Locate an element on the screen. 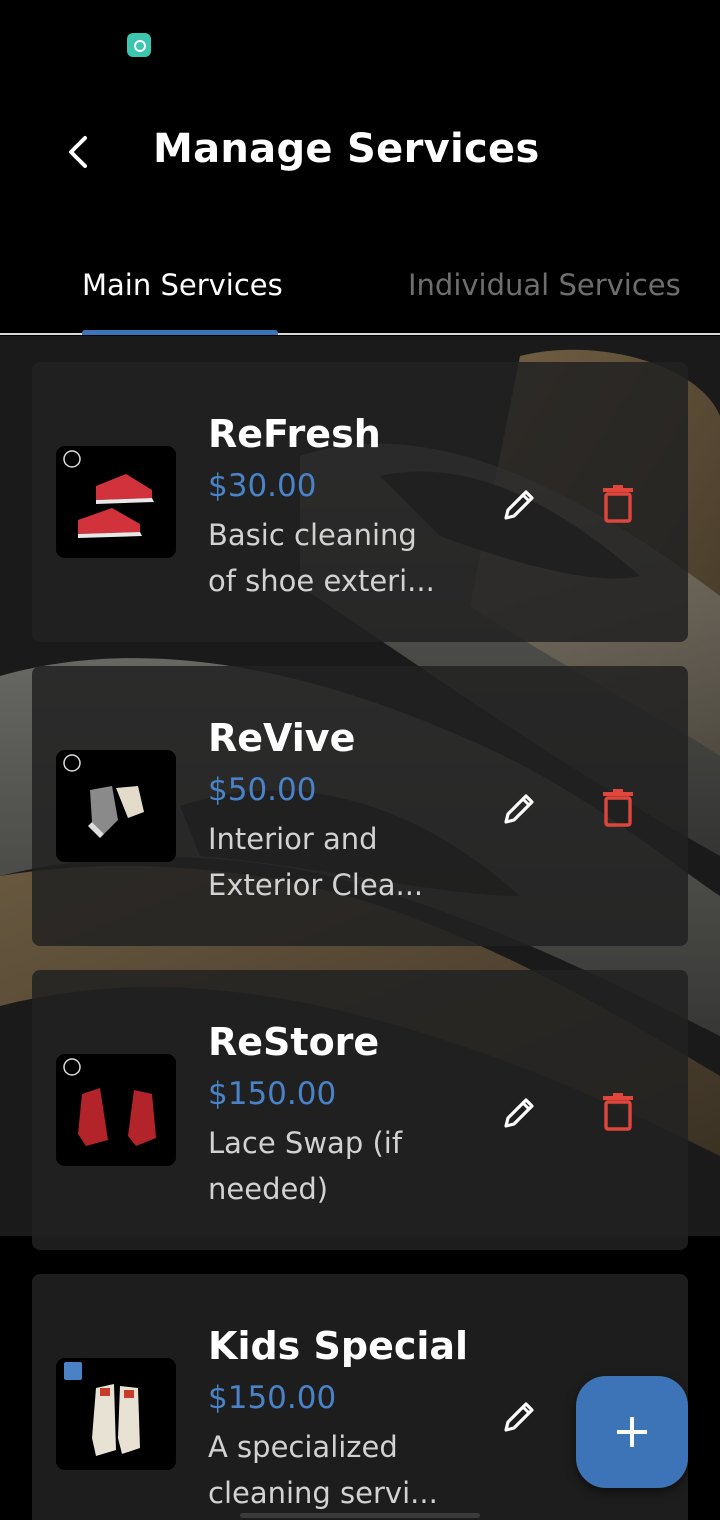 The image size is (720, 1520). service-name: ReStore is located at coordinates (294, 1042).